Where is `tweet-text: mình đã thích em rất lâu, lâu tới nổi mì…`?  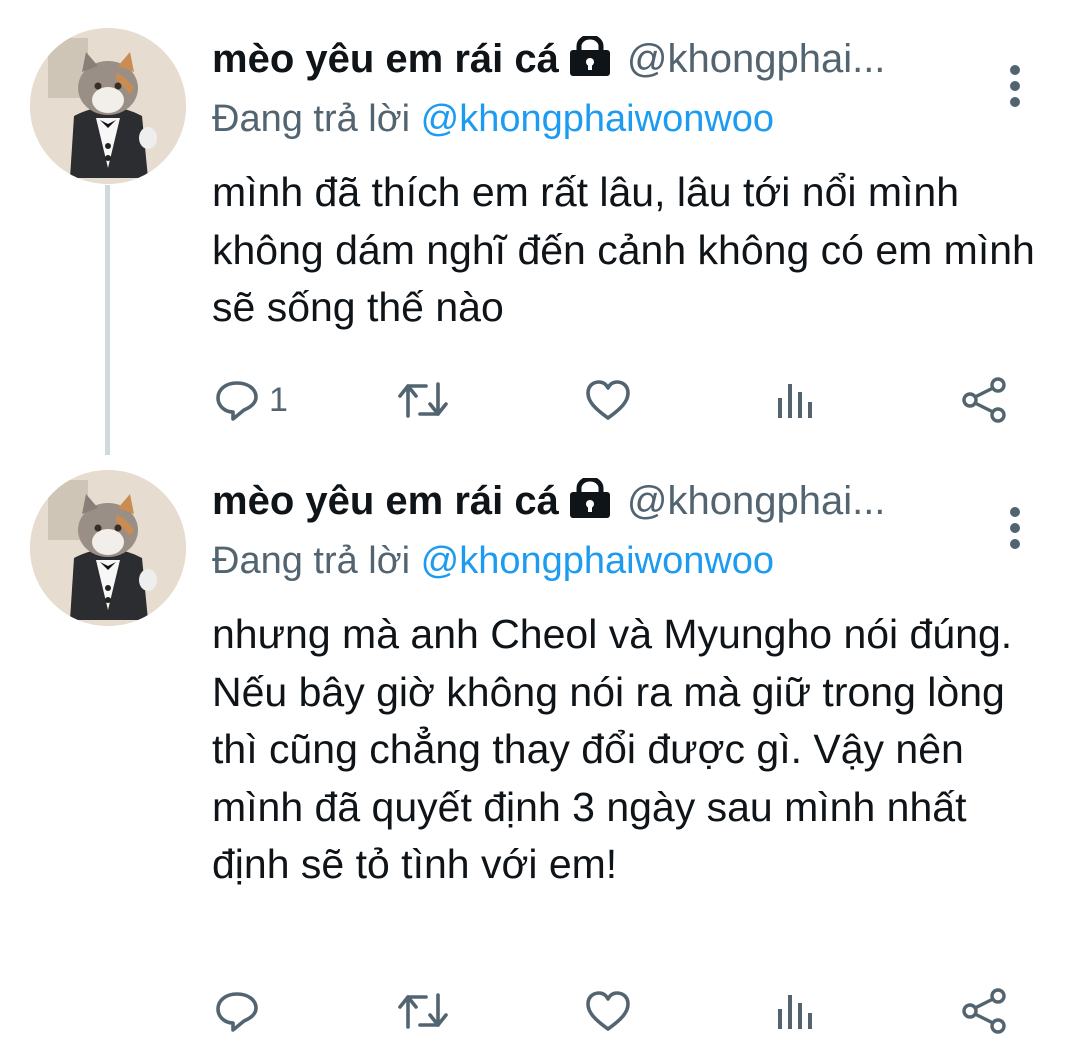 tweet-text: mình đã thích em rất lâu, lâu tới nổi mì… is located at coordinates (623, 249).